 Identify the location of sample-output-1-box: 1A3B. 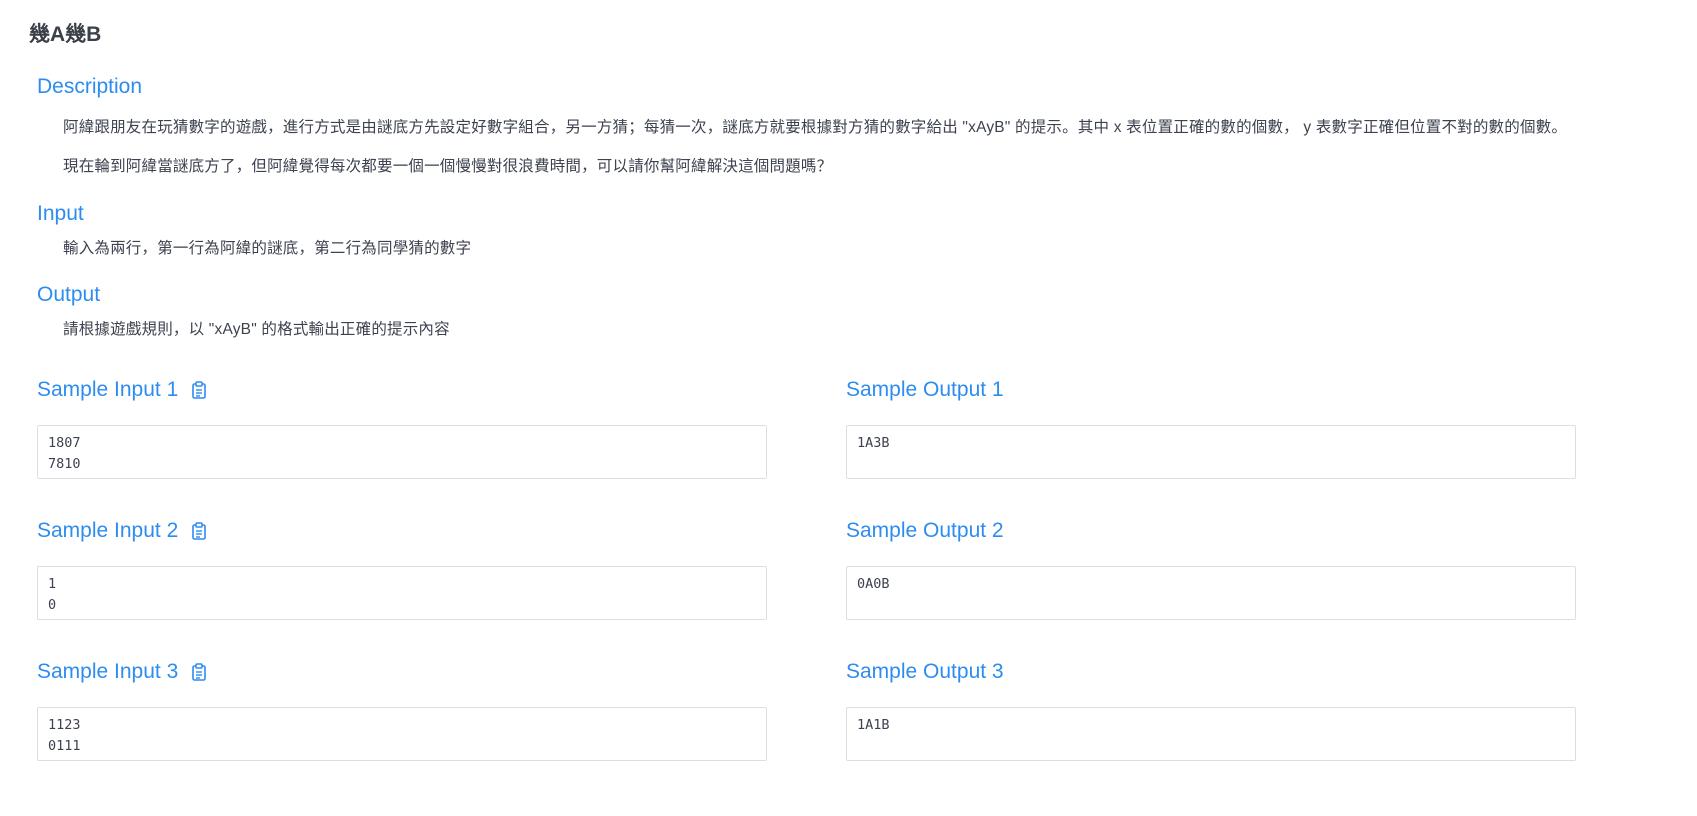
(1211, 452).